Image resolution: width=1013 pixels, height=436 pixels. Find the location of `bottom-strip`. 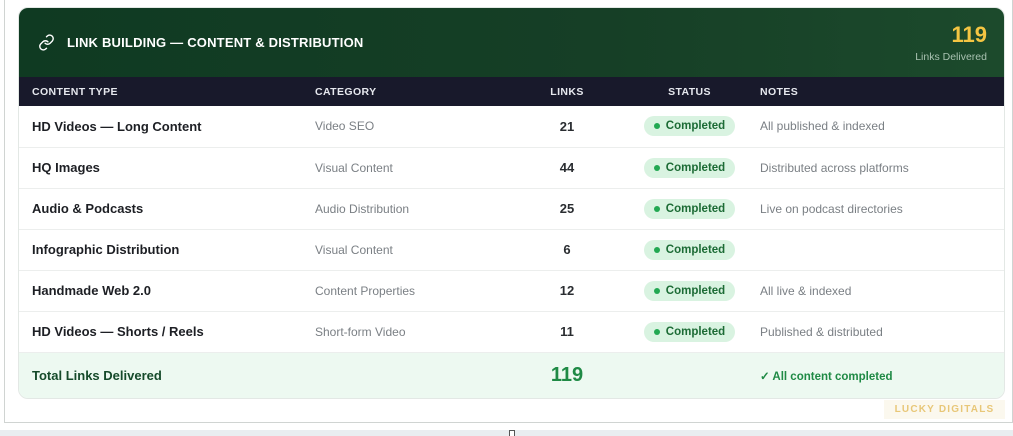

bottom-strip is located at coordinates (506, 433).